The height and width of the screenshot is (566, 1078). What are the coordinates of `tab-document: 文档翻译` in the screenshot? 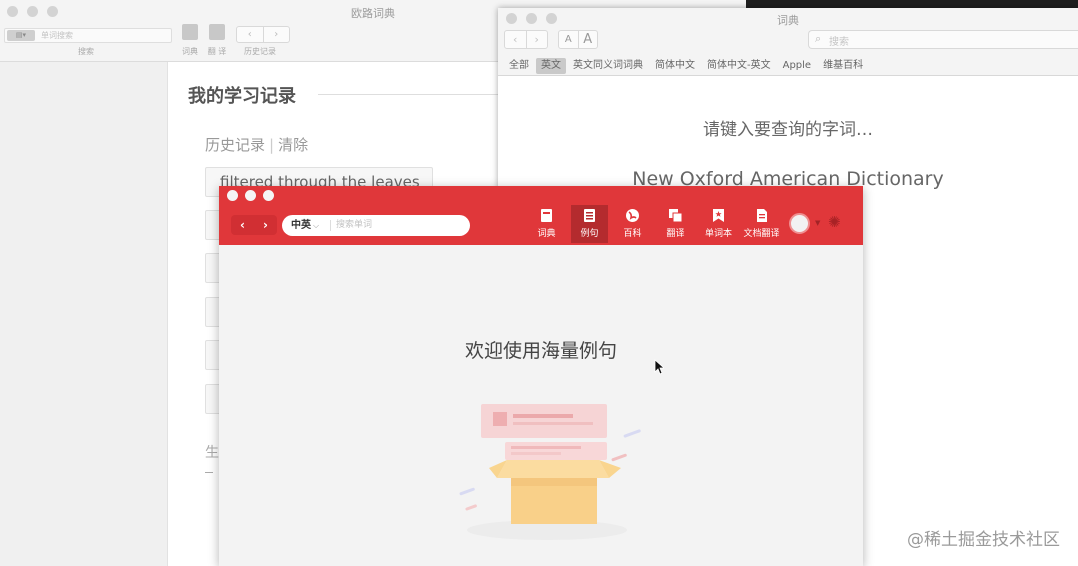 It's located at (761, 224).